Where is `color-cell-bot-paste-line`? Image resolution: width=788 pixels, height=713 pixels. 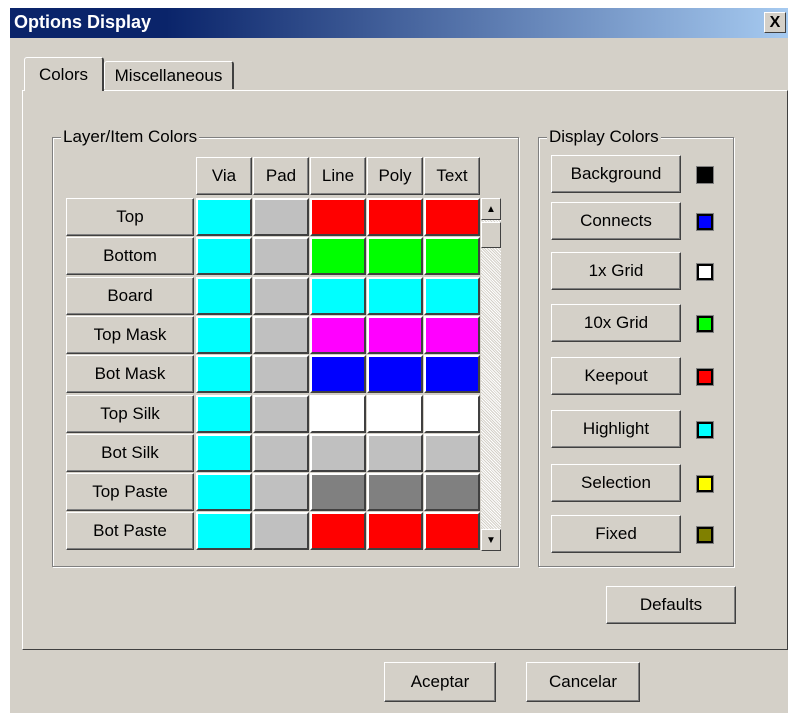 color-cell-bot-paste-line is located at coordinates (338, 531).